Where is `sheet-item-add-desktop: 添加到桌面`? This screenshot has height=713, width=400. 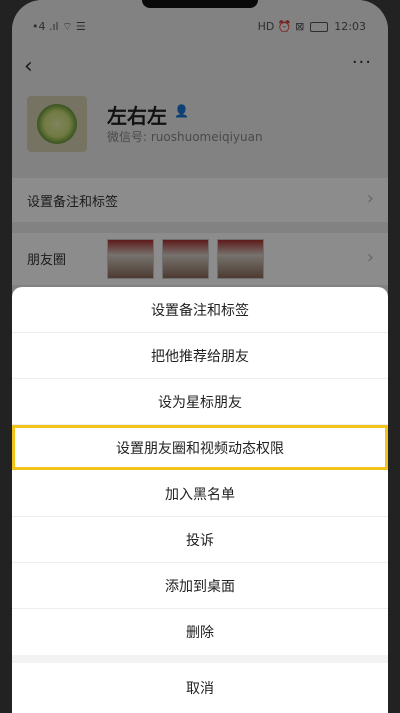 sheet-item-add-desktop: 添加到桌面 is located at coordinates (200, 586).